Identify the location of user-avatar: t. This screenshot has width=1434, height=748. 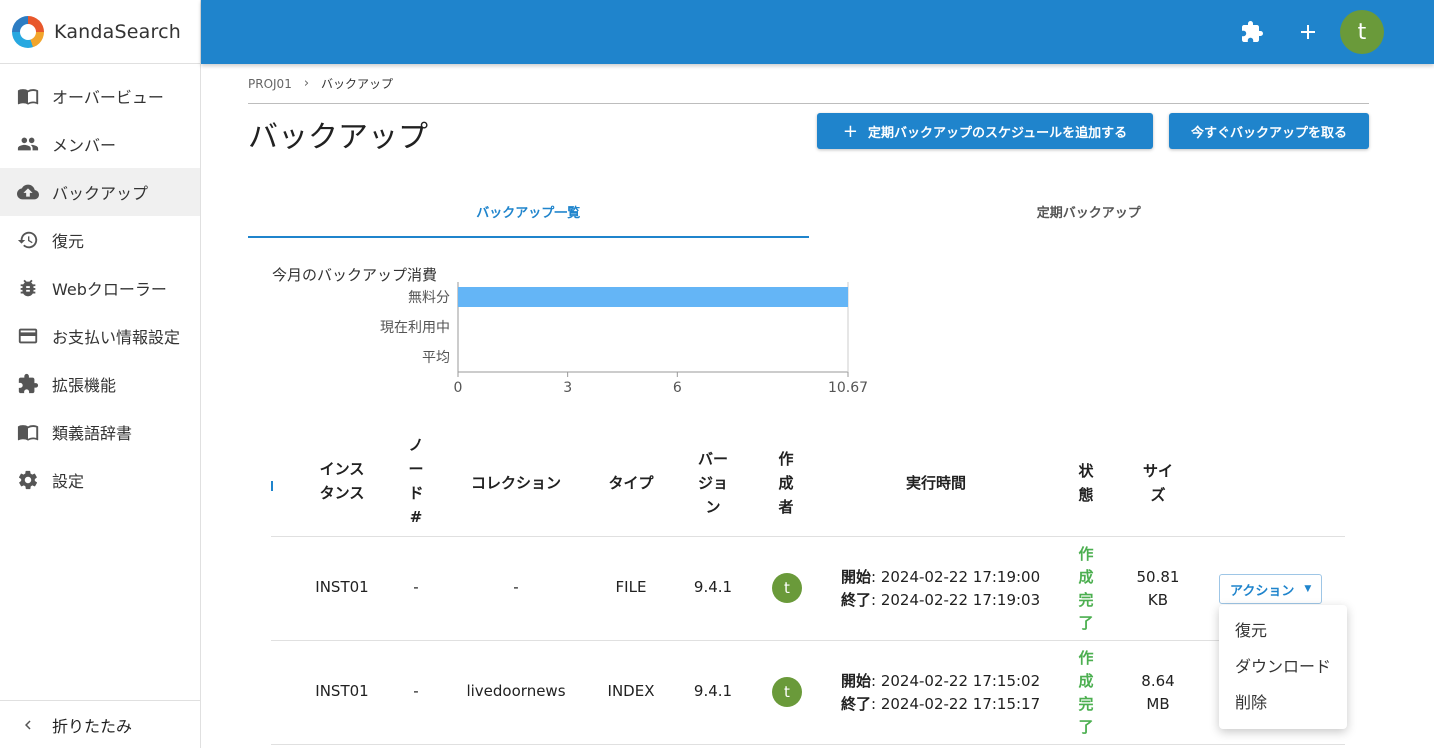
(1362, 32).